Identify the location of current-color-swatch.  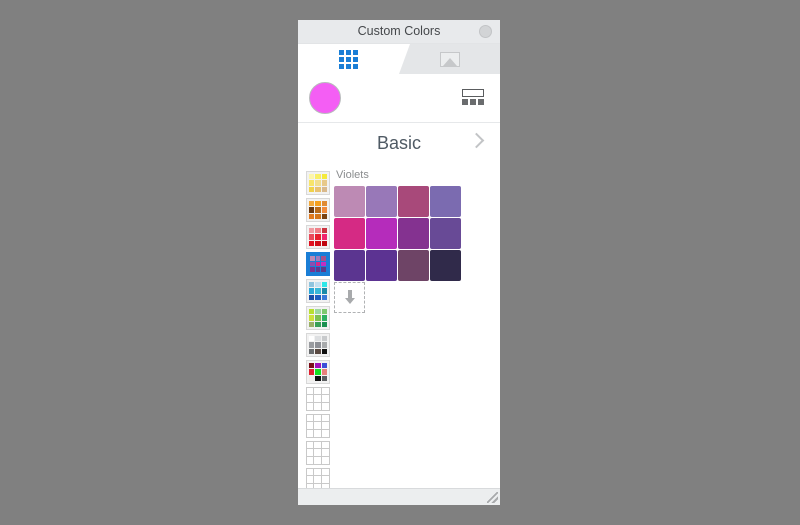
(325, 98).